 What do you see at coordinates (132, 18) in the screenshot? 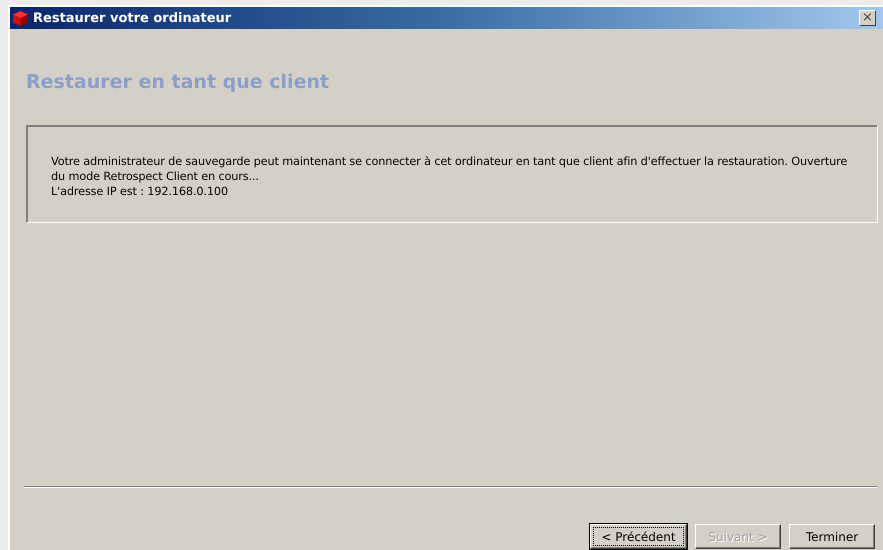
I see `window-title: Restaurer votre ordinateur` at bounding box center [132, 18].